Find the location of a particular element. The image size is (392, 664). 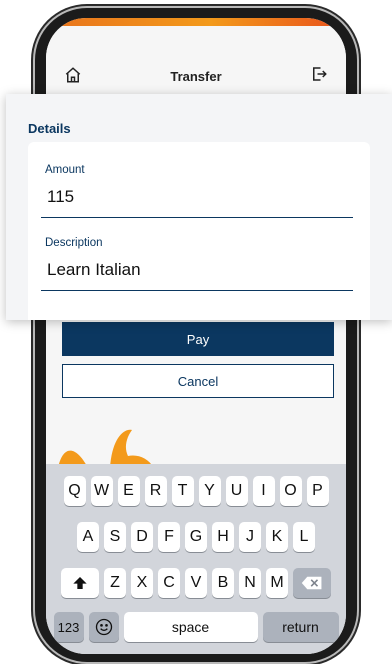

page-title: Transfer is located at coordinates (196, 76).